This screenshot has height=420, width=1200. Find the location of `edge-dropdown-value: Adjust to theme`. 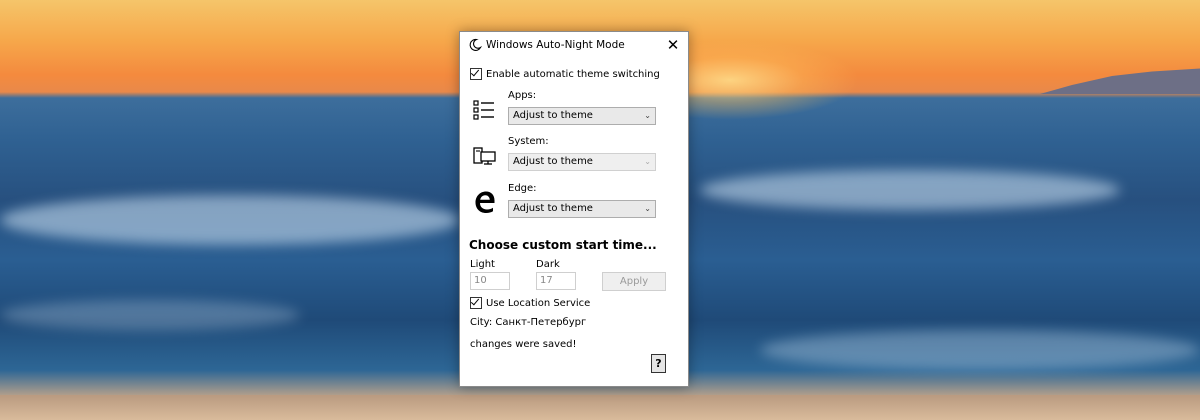

edge-dropdown-value: Adjust to theme is located at coordinates (553, 208).